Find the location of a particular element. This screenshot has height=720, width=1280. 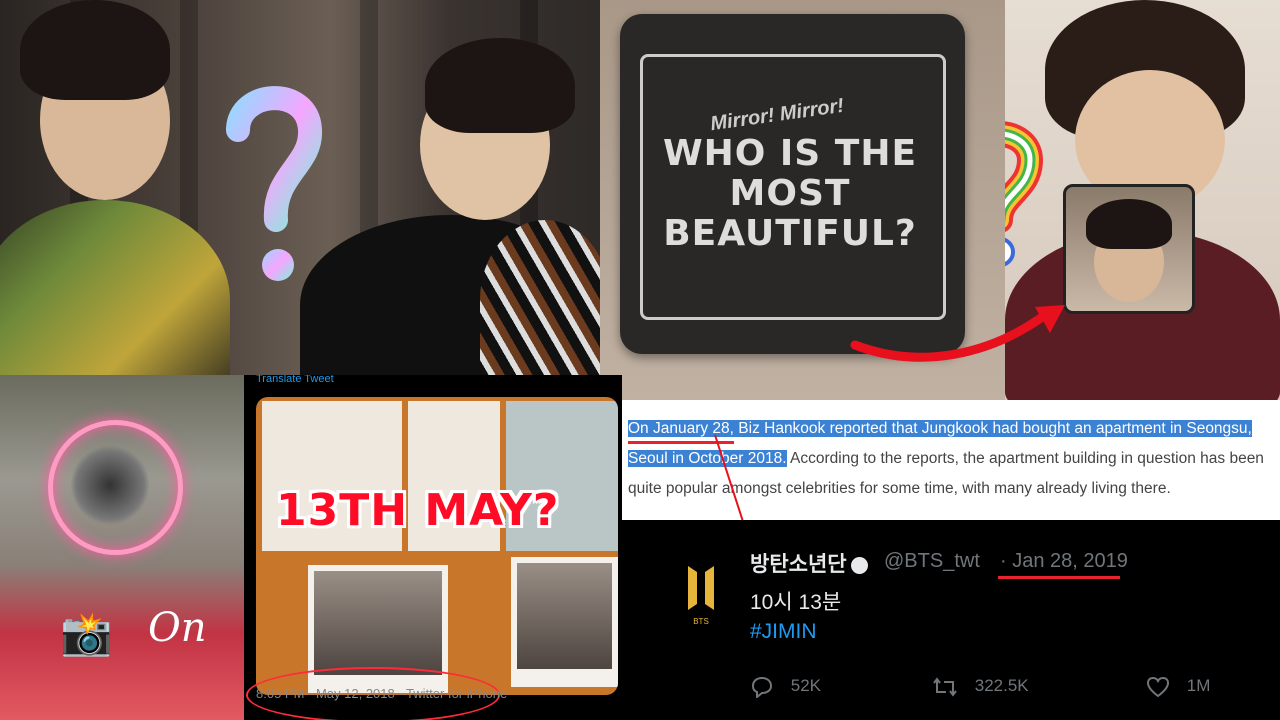

polaroid-photo is located at coordinates (564, 622).